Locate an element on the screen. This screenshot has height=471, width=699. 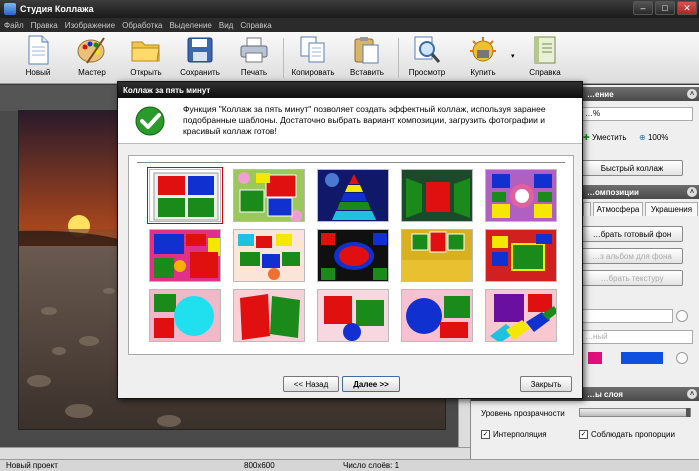
magnifier-icon is located at coordinates (427, 50).